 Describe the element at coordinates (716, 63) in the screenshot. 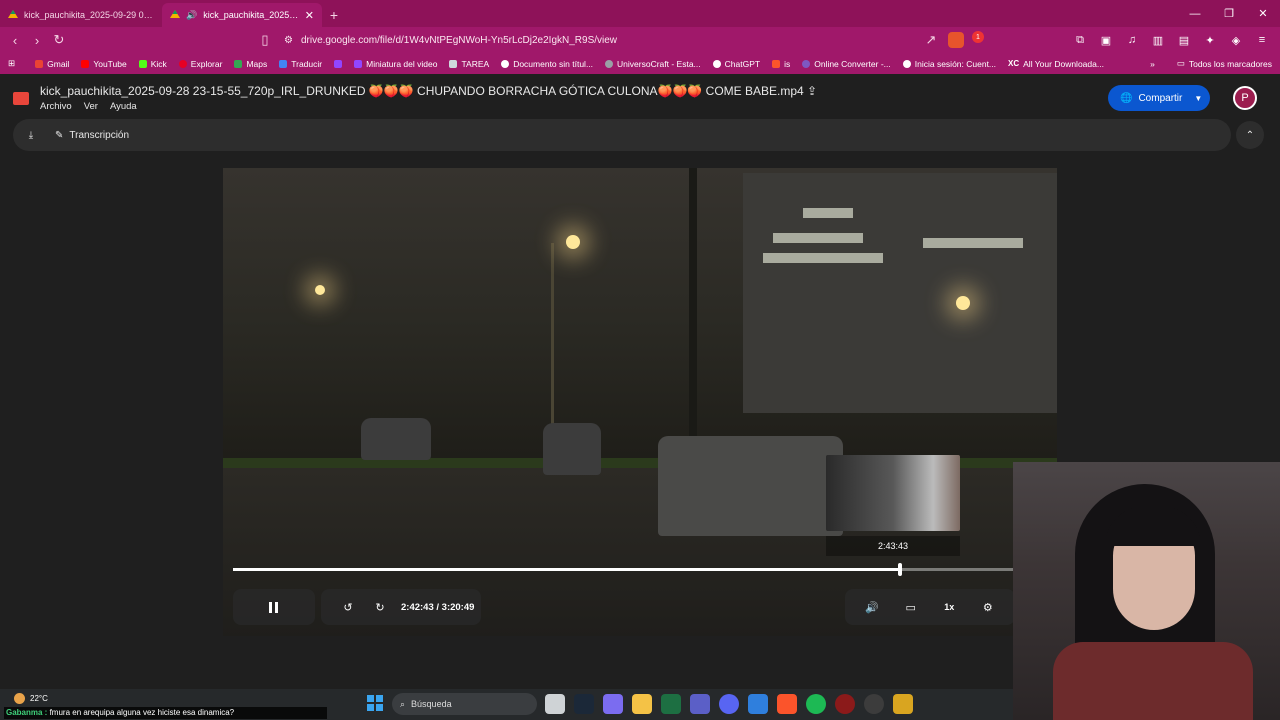

I see `chatgpt-icon` at that location.